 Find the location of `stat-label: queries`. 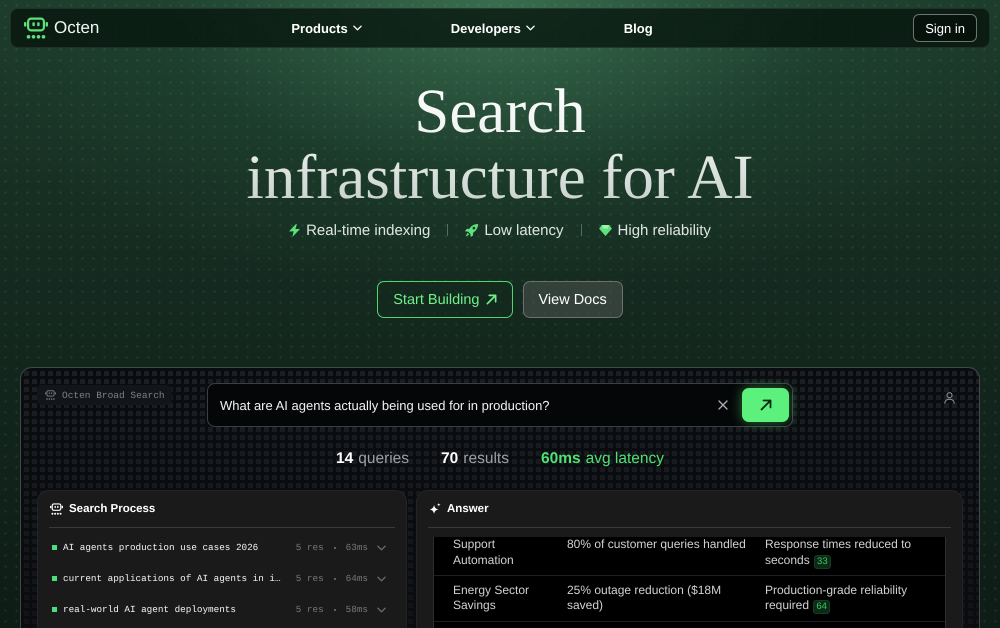

stat-label: queries is located at coordinates (384, 459).